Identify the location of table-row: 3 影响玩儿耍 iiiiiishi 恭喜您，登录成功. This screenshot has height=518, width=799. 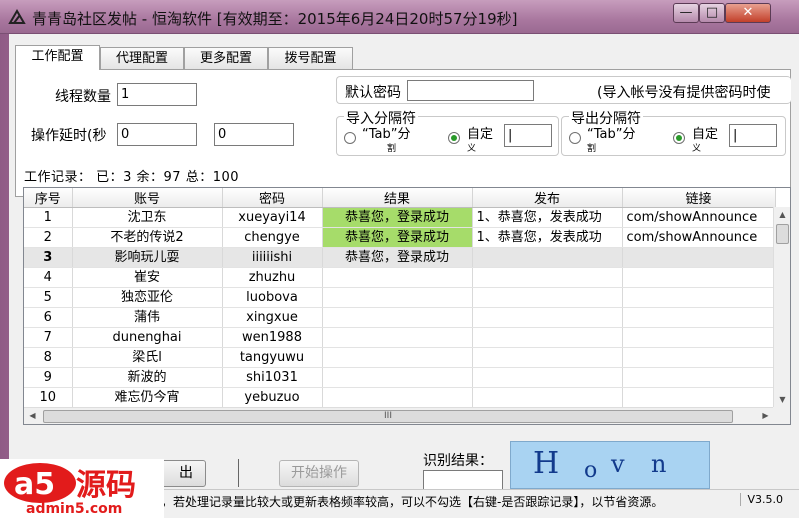
(400, 257).